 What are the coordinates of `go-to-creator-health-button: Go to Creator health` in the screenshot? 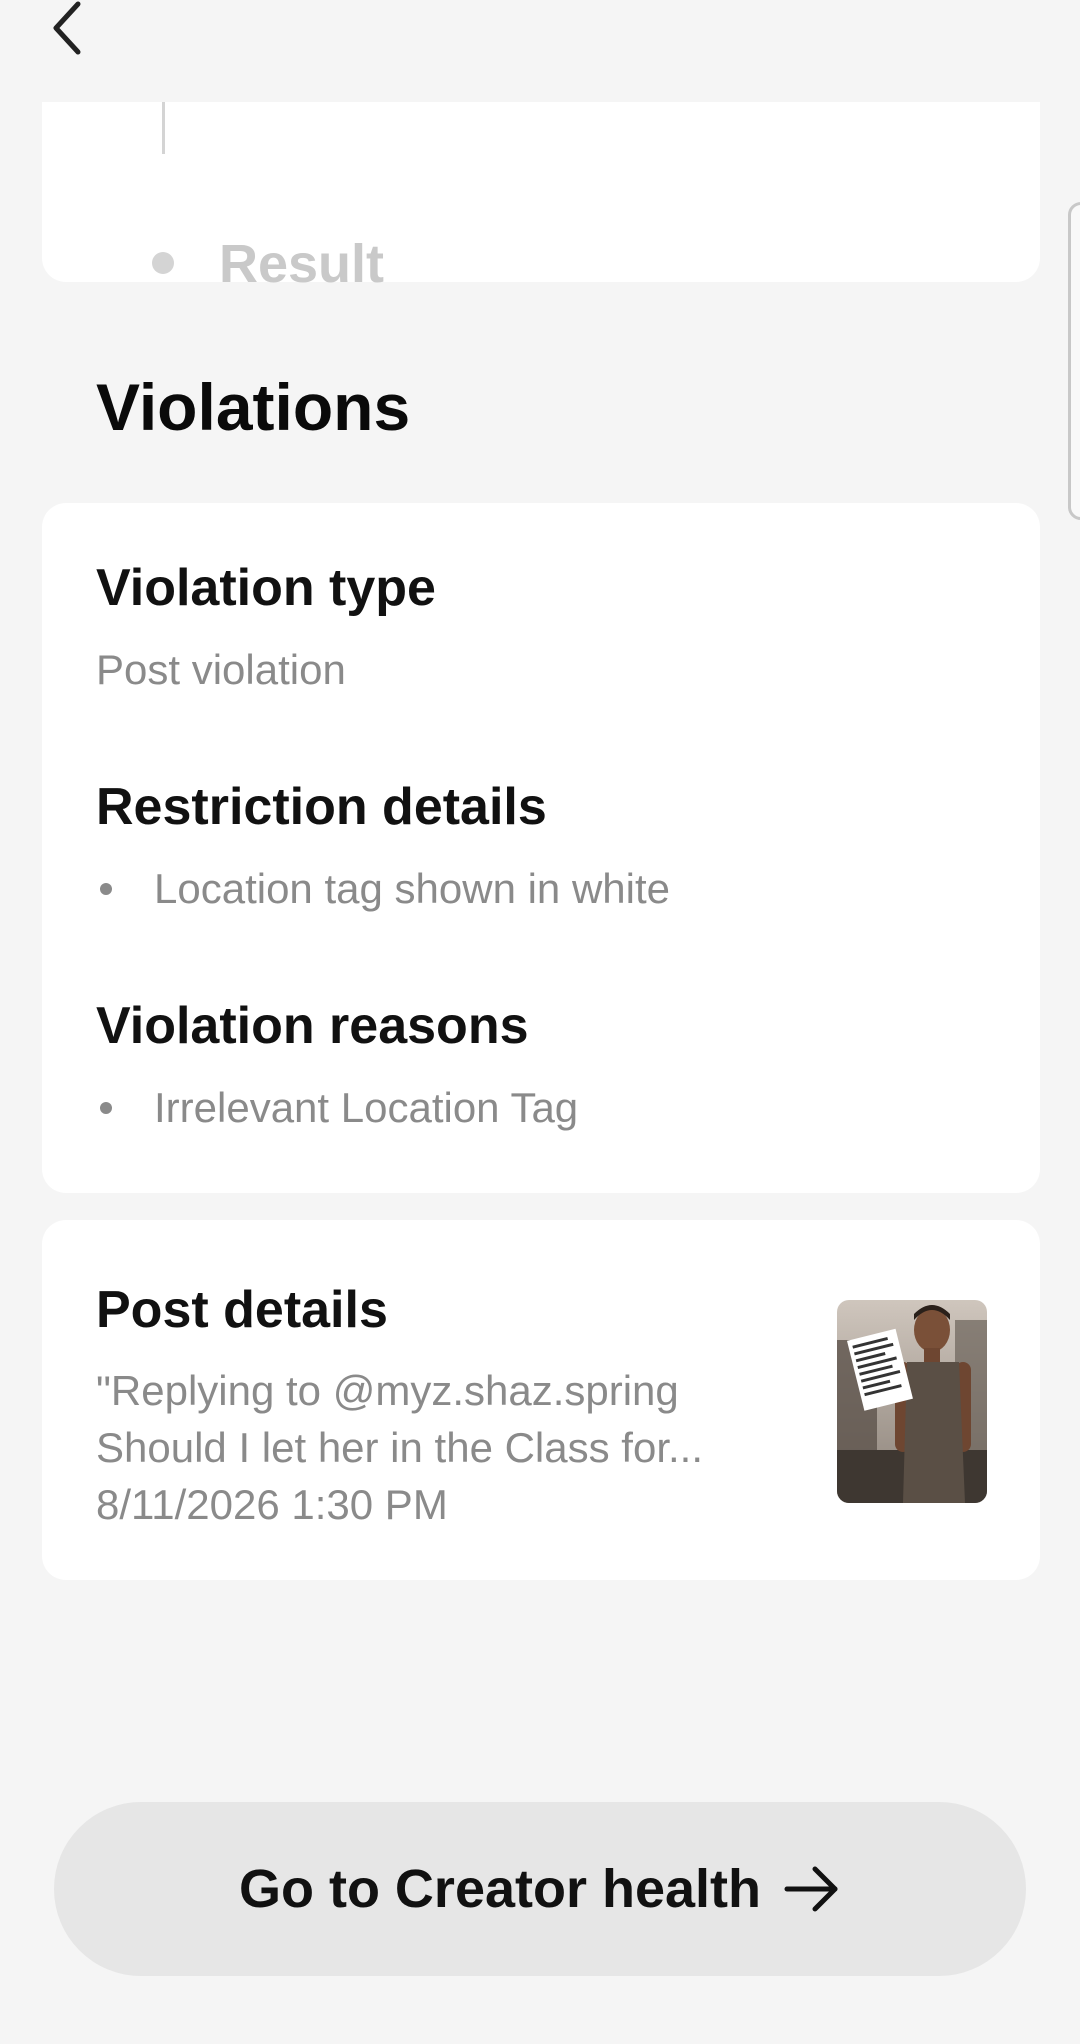 It's located at (540, 1889).